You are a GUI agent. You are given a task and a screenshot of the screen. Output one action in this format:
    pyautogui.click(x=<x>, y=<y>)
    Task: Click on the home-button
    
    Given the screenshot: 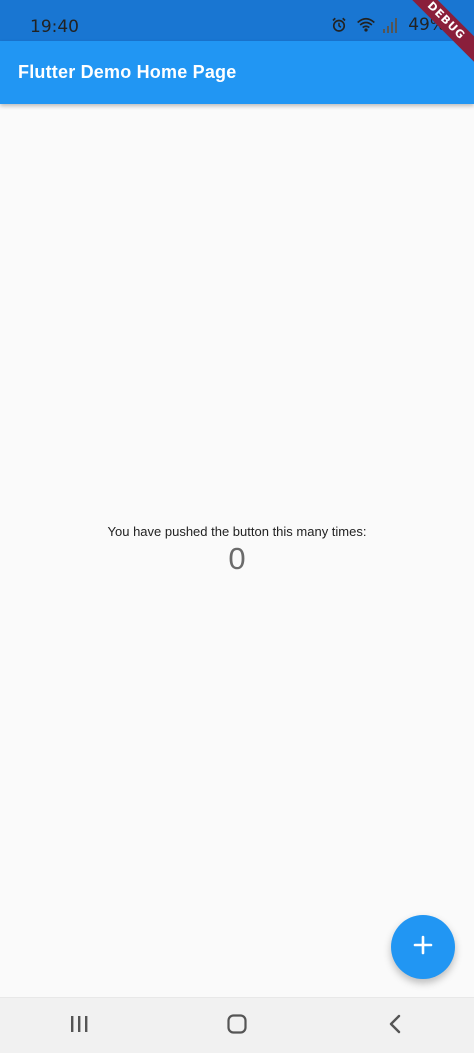 What is the action you would take?
    pyautogui.click(x=237, y=1026)
    